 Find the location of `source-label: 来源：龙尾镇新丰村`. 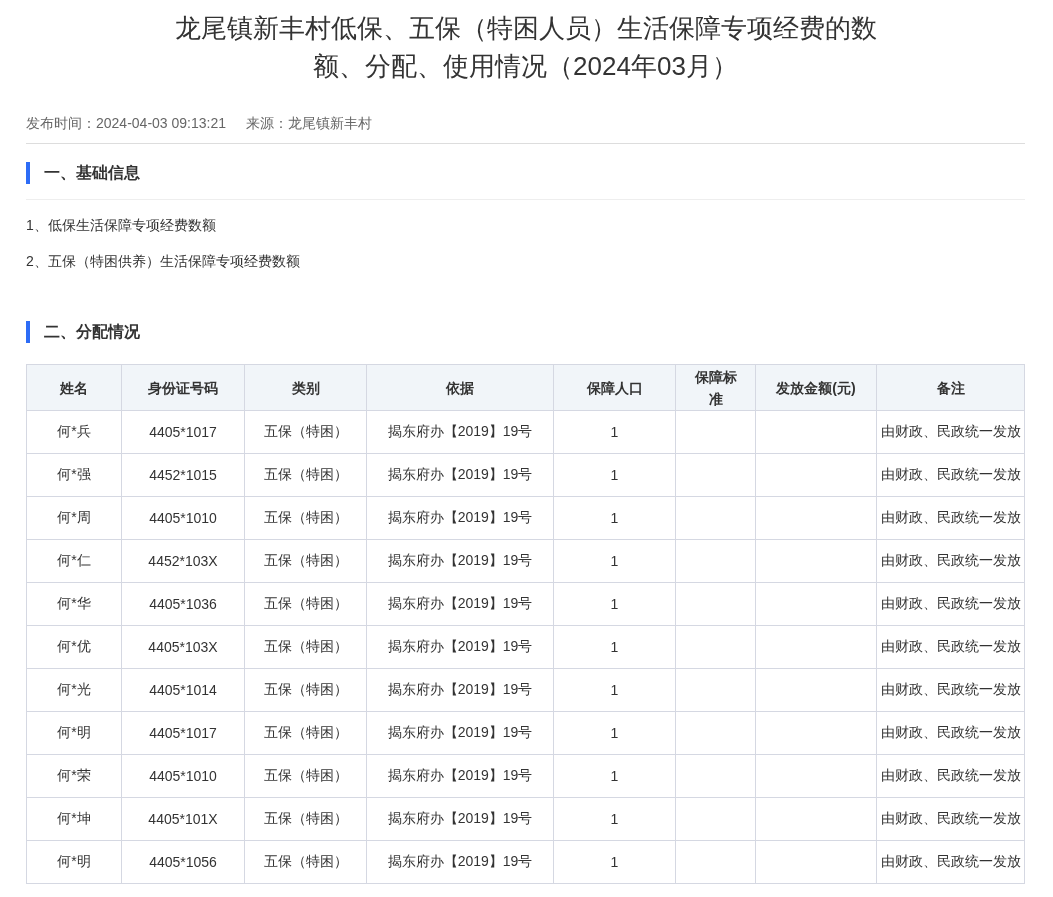

source-label: 来源：龙尾镇新丰村 is located at coordinates (309, 124).